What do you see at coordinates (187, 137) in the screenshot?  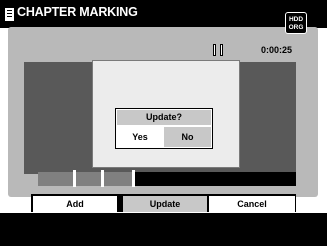 I see `no-button: No` at bounding box center [187, 137].